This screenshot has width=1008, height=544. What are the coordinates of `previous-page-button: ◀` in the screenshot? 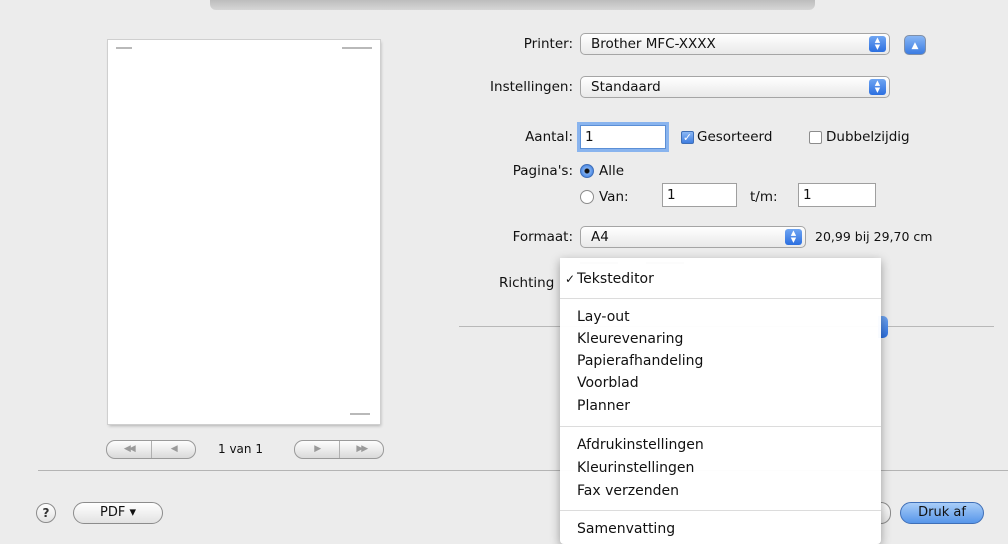 It's located at (173, 449).